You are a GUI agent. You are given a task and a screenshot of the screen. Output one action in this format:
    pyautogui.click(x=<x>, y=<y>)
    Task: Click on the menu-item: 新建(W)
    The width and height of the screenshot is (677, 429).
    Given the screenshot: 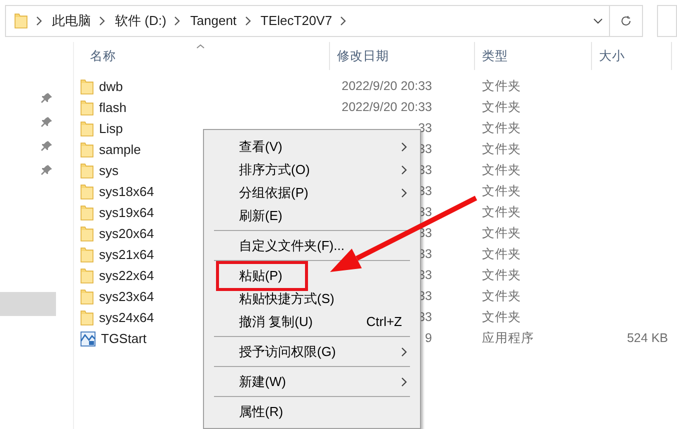 What is the action you would take?
    pyautogui.click(x=312, y=381)
    